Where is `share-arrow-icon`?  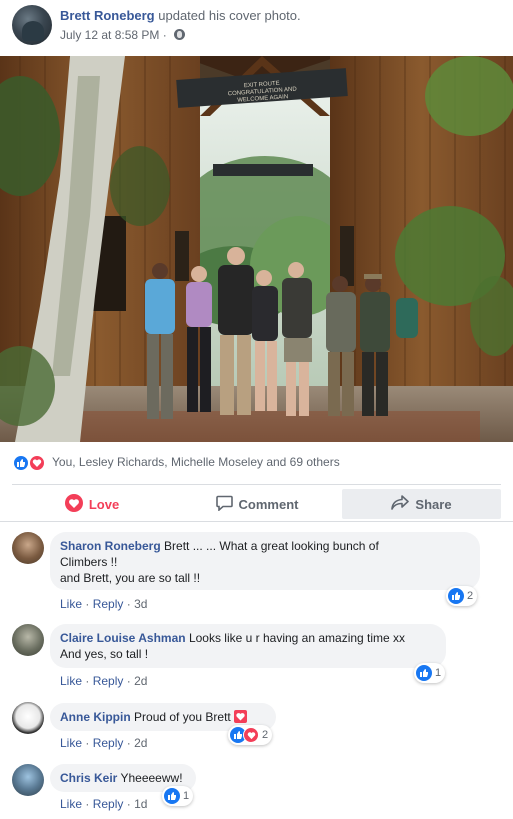 share-arrow-icon is located at coordinates (403, 504).